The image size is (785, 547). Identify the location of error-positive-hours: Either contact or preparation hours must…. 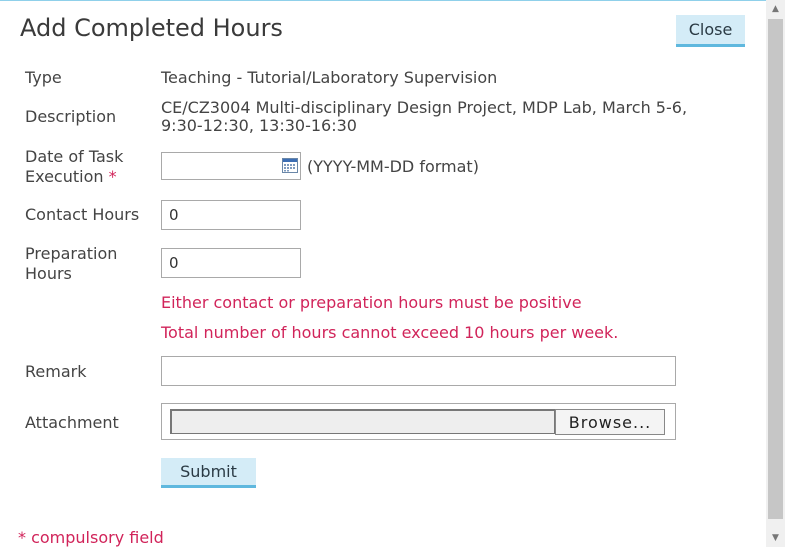
(371, 302).